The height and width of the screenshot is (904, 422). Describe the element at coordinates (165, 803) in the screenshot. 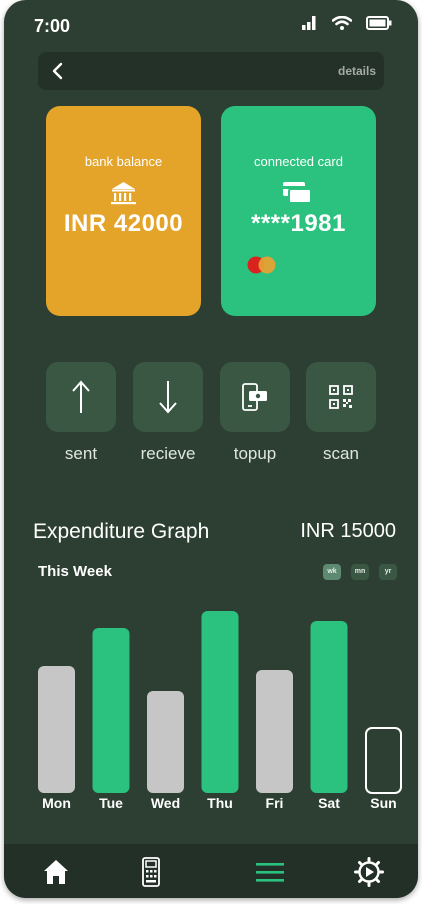

I see `day-label-wed: Wed` at that location.